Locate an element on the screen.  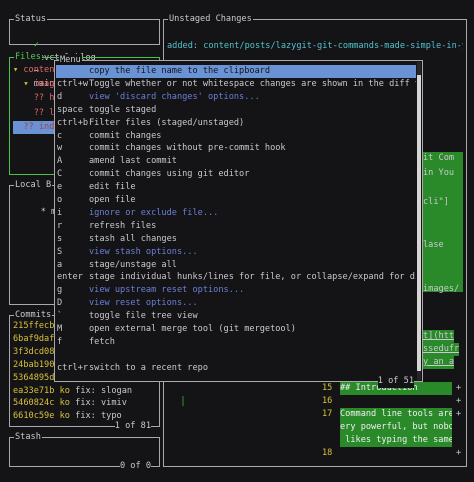
commit-hash: 6baf9daf is located at coordinates (34, 338).